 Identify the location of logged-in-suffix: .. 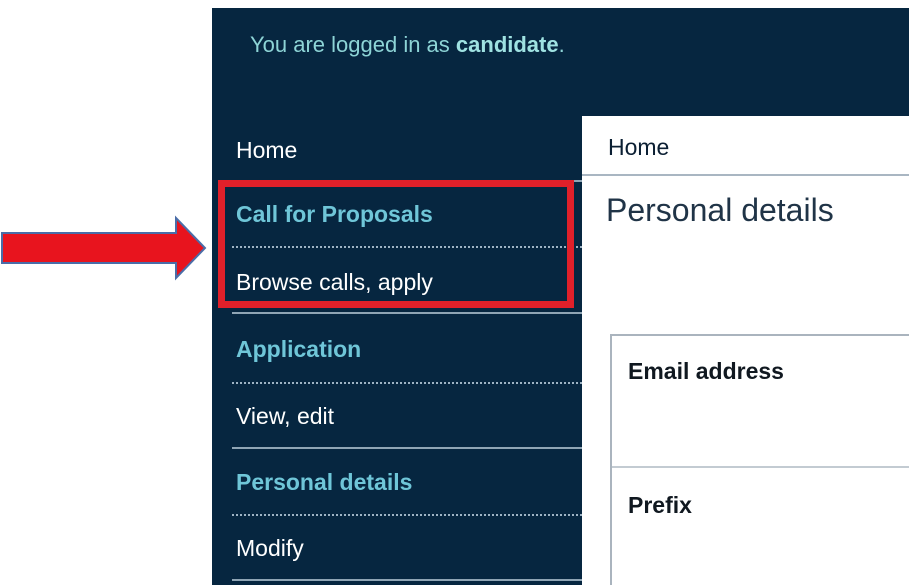
(561, 44).